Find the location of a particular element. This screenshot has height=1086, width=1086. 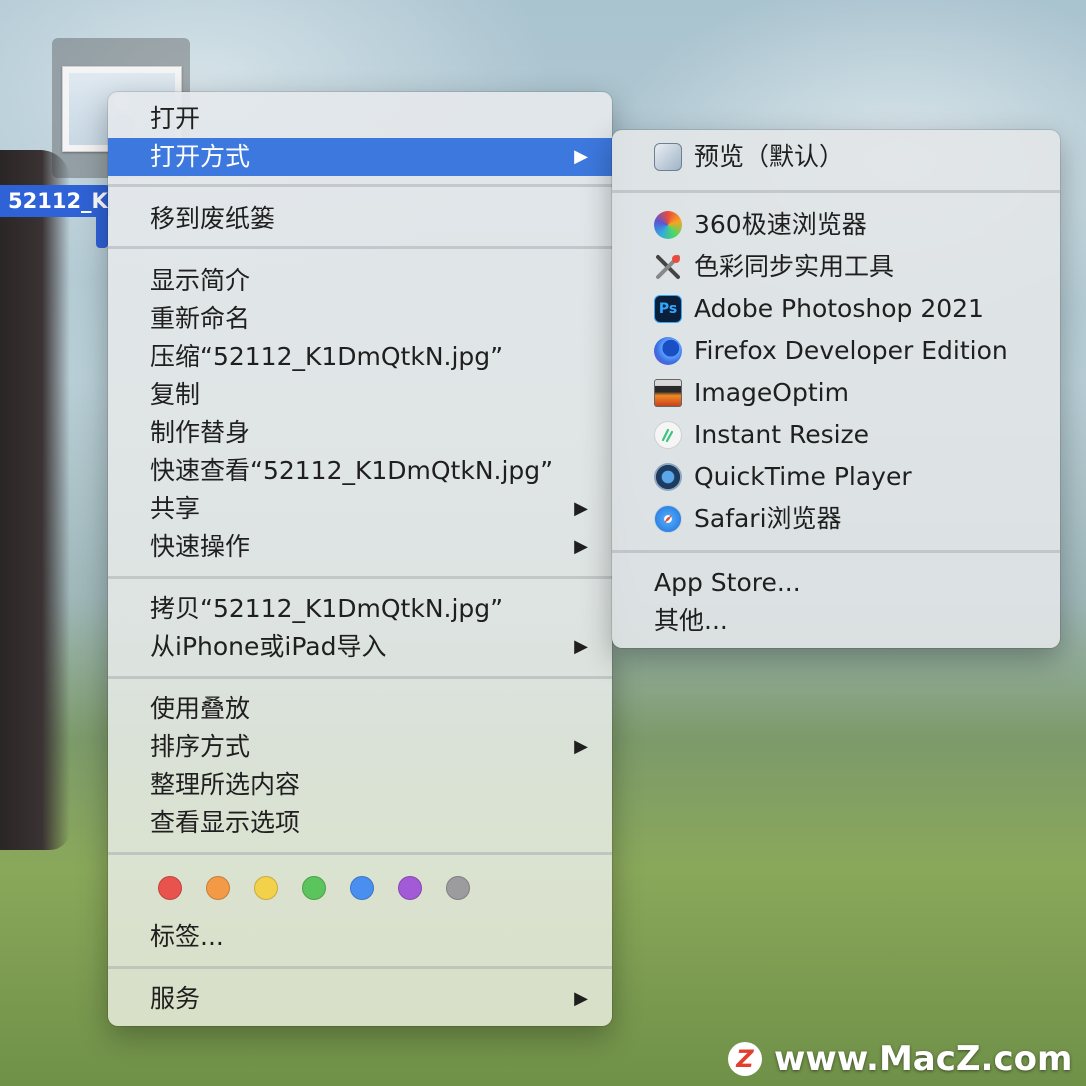

menu-item-label: 共享 is located at coordinates (175, 508).